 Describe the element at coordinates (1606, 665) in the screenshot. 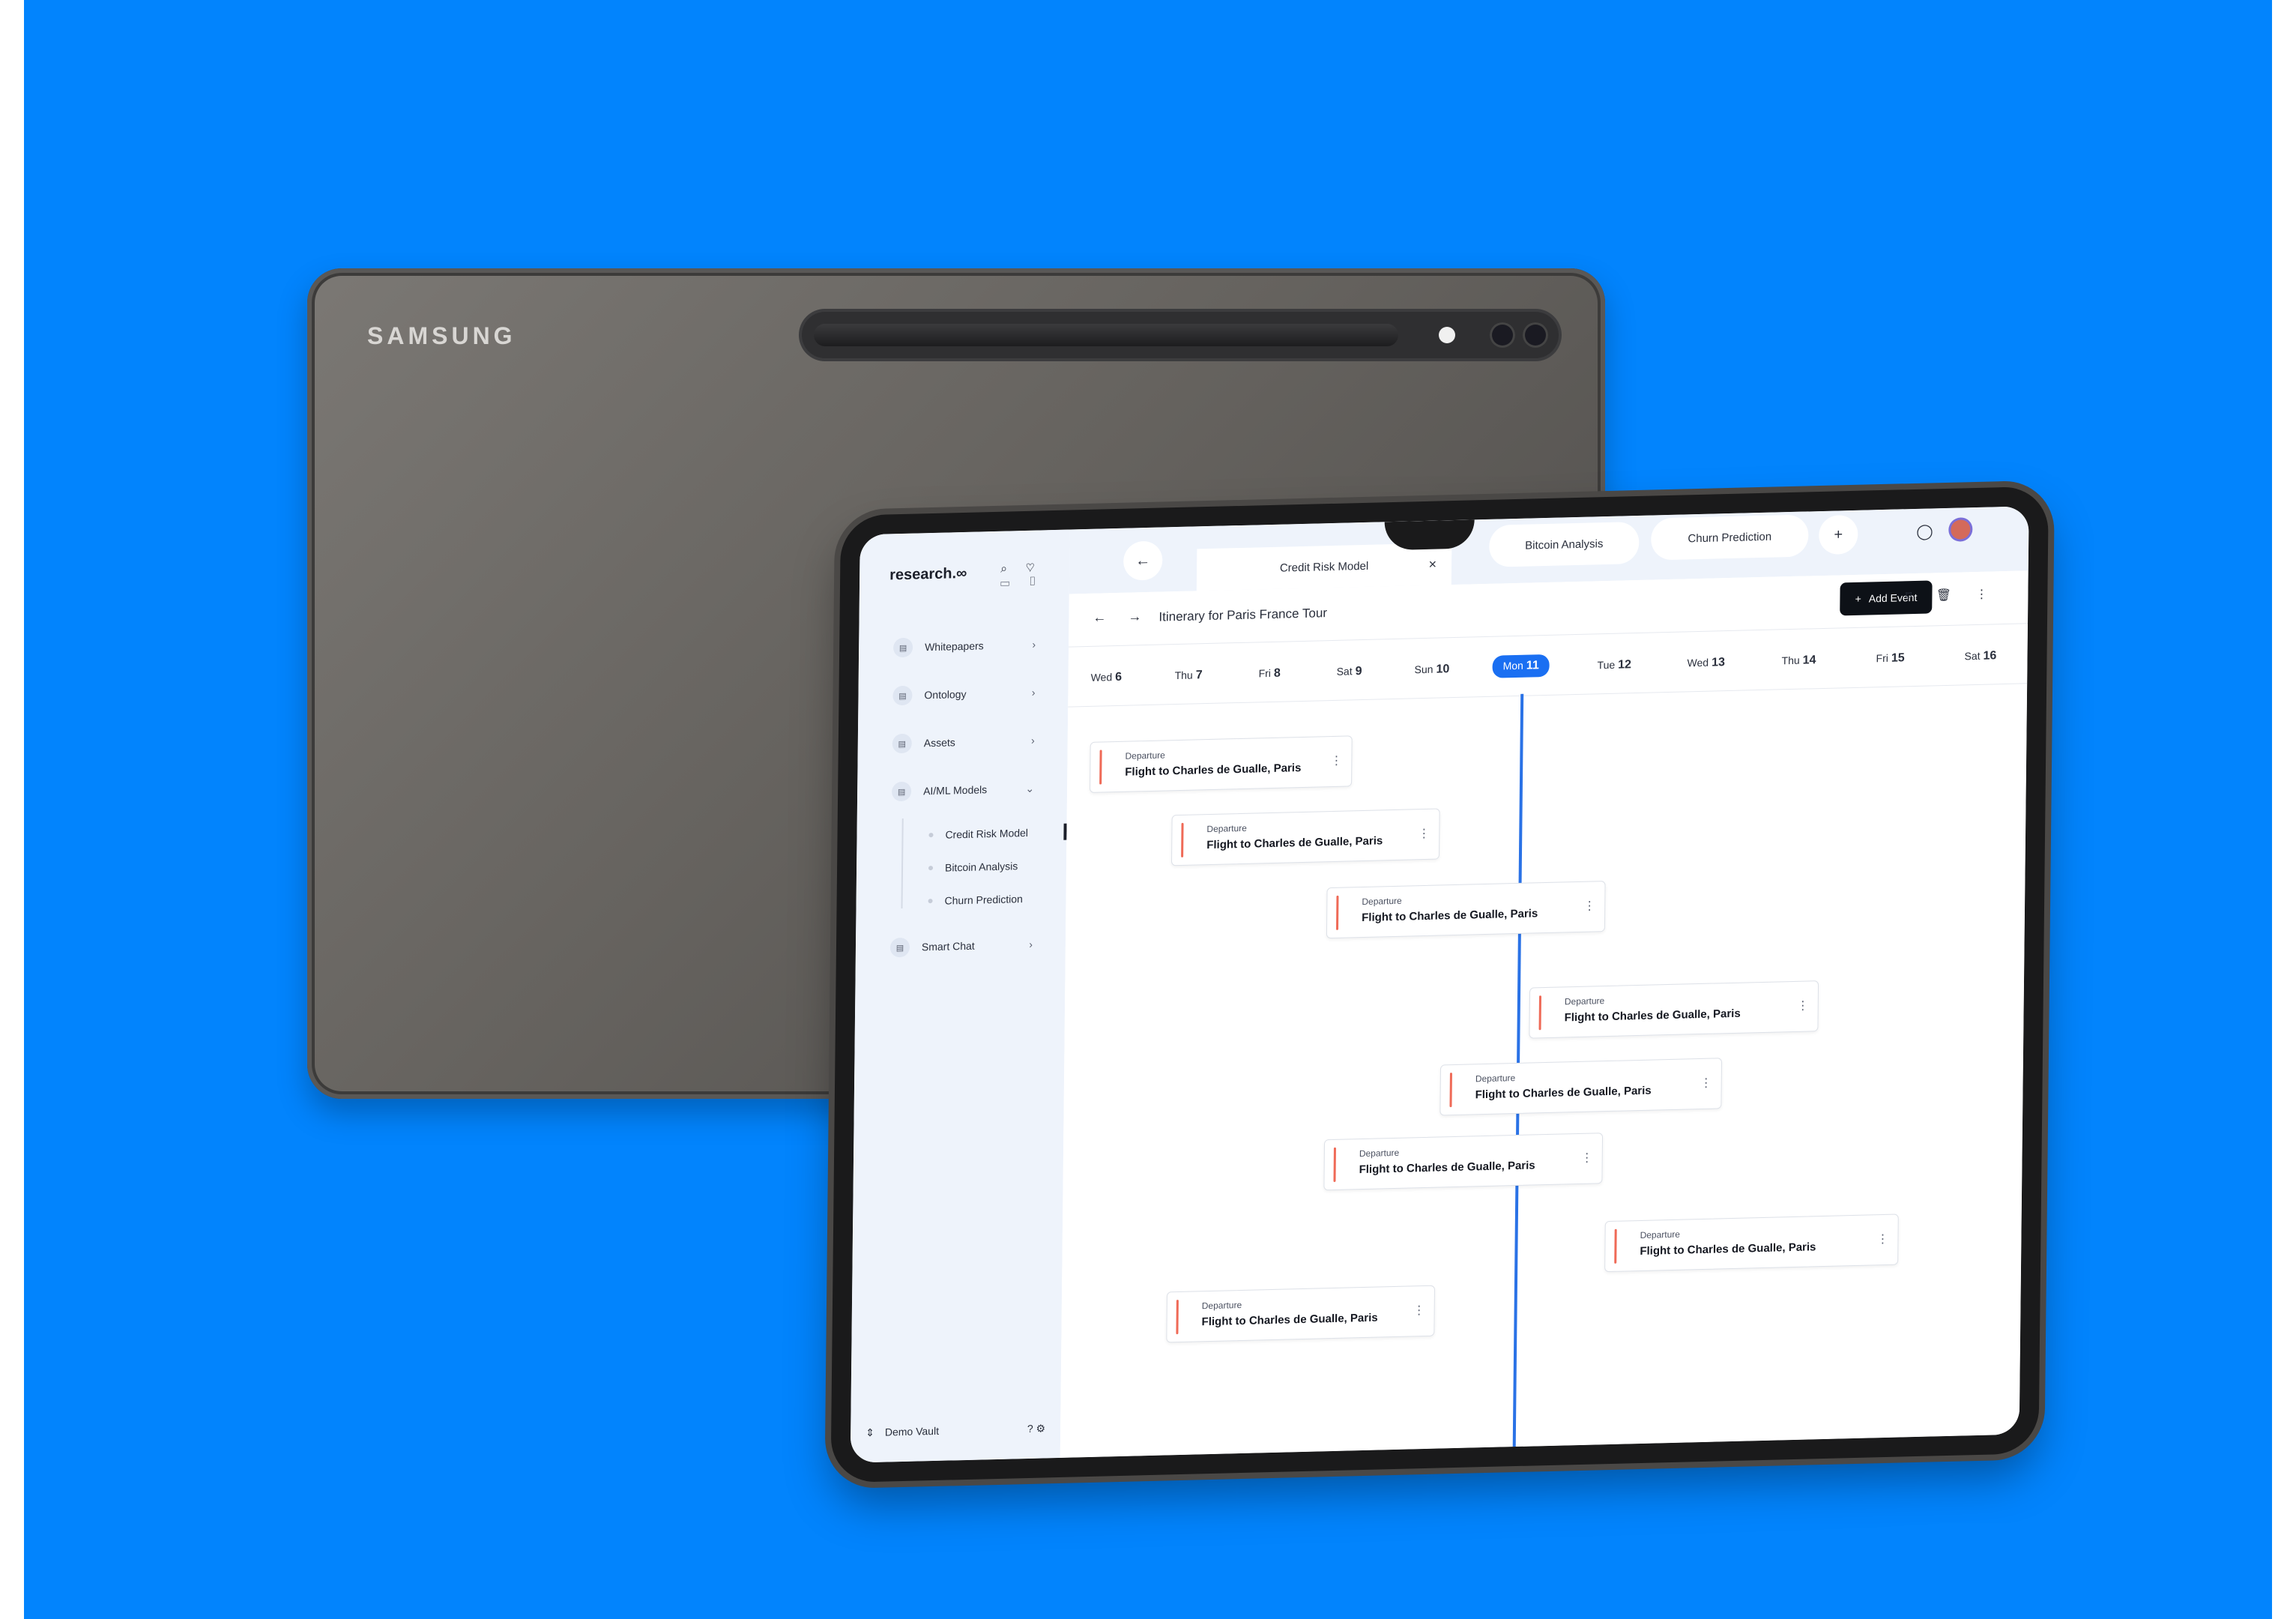

I see `day-name: Tue` at that location.